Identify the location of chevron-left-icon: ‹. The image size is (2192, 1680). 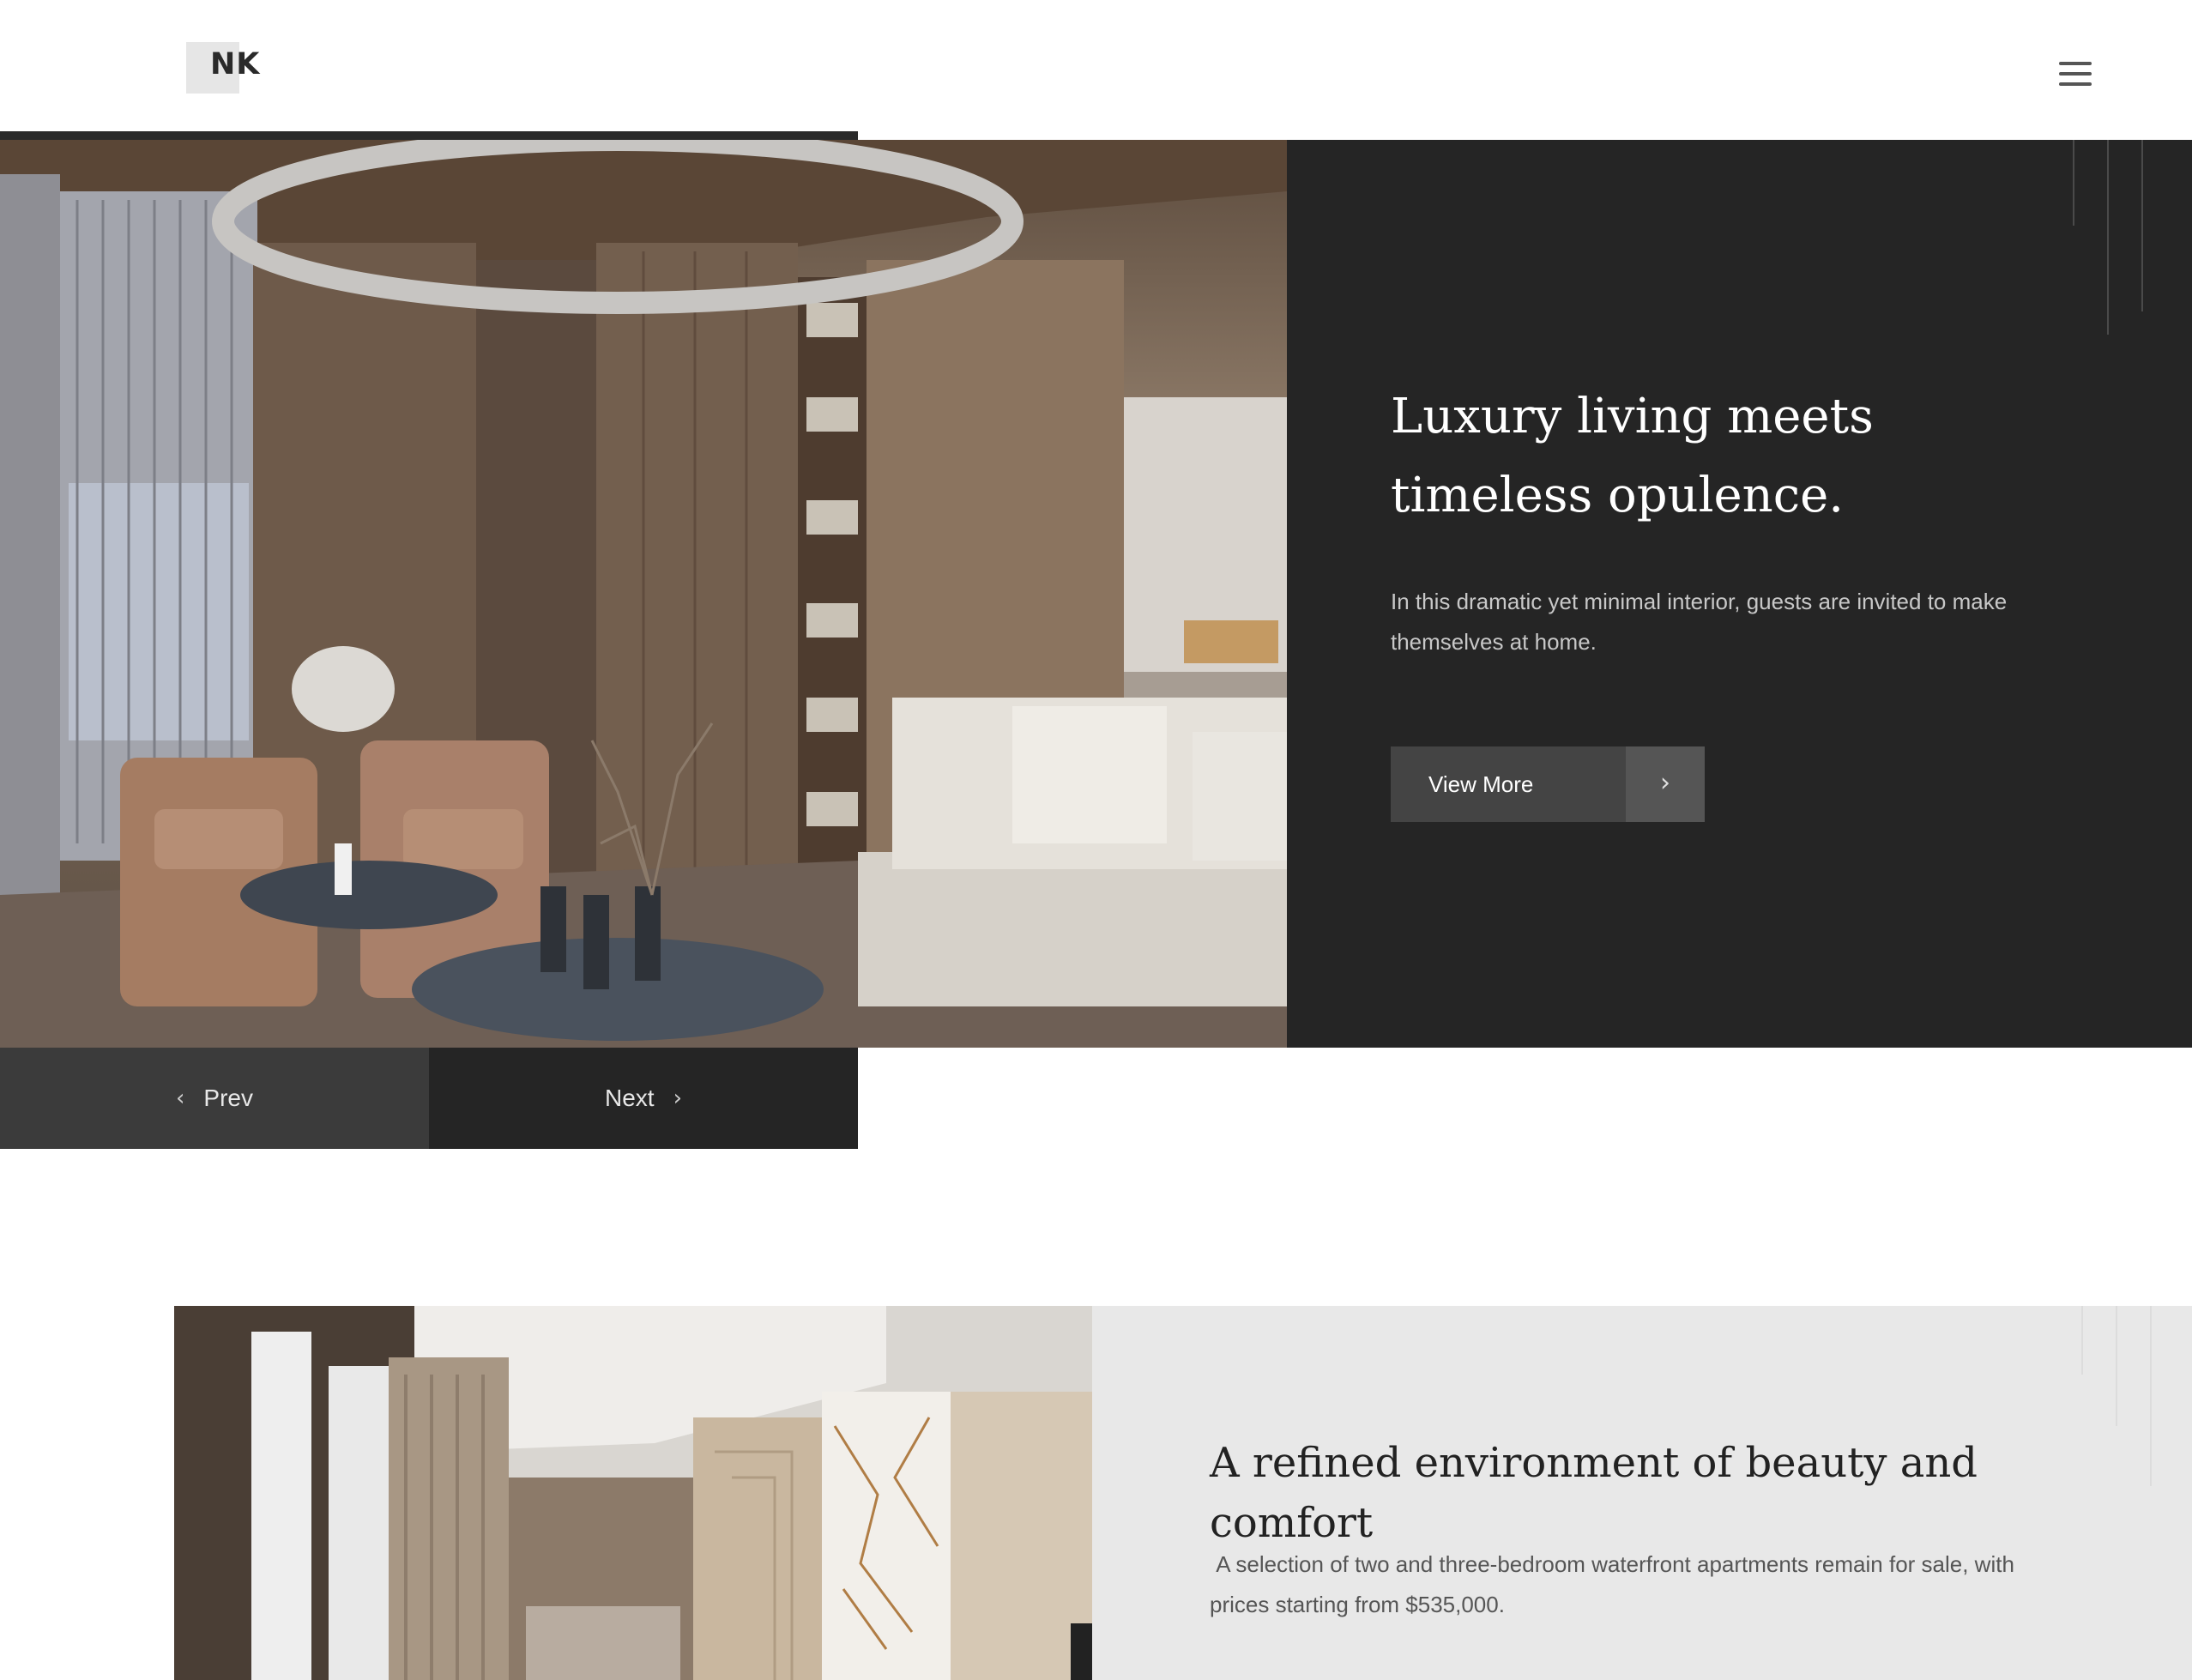
(180, 1098).